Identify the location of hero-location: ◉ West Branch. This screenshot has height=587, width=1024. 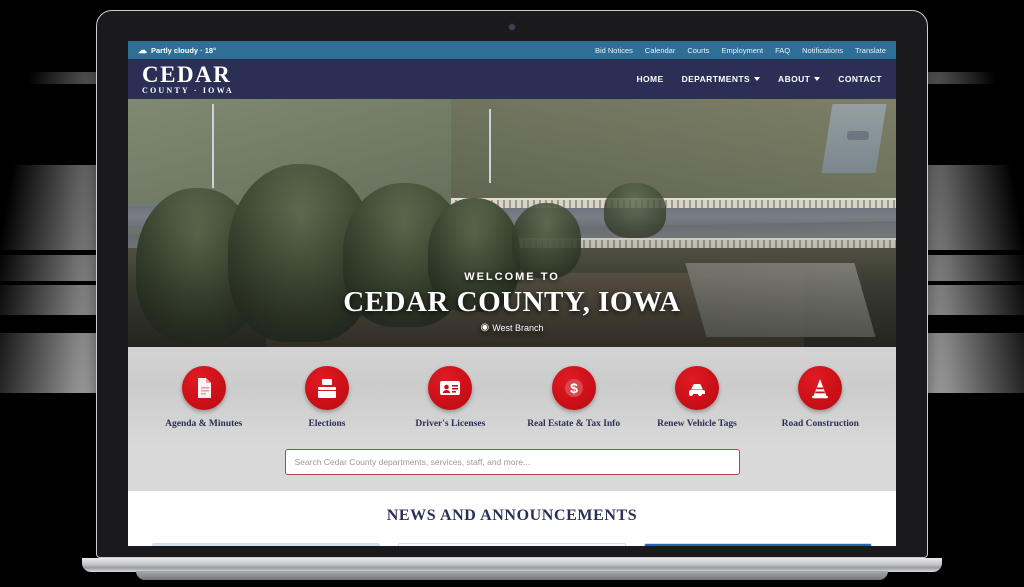
(512, 328).